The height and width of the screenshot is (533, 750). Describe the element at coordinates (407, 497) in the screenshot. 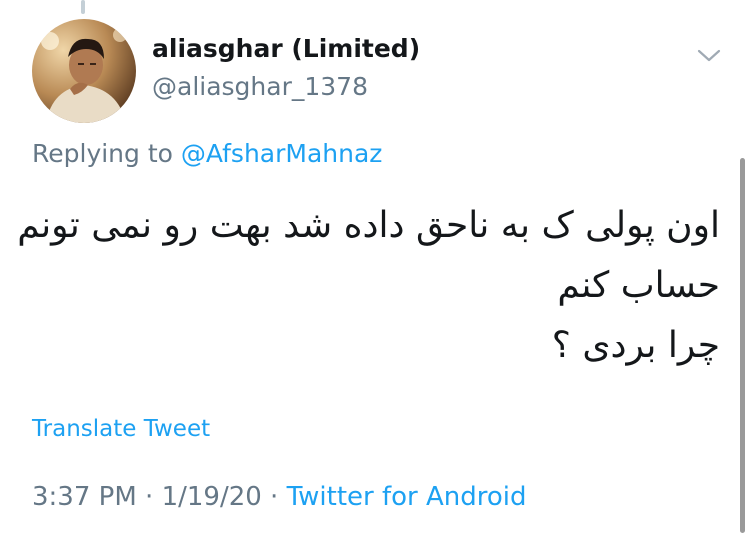

I see `tweet-source-link: Twitter for Android` at that location.